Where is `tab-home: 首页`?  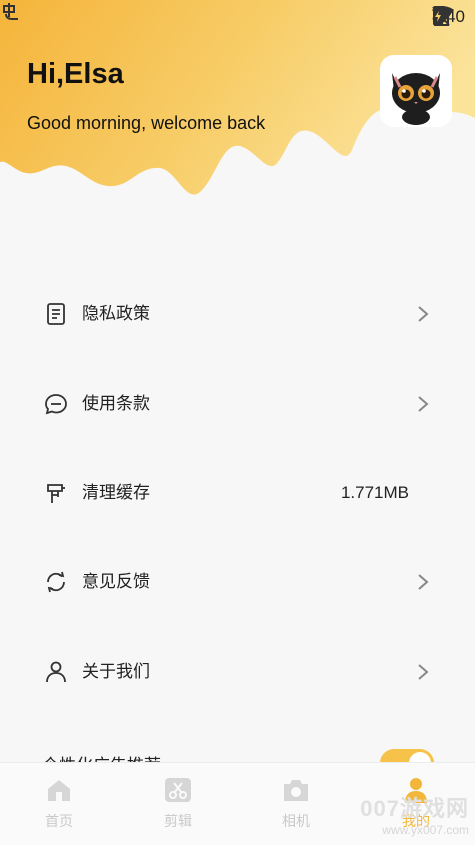 tab-home: 首页 is located at coordinates (59, 805).